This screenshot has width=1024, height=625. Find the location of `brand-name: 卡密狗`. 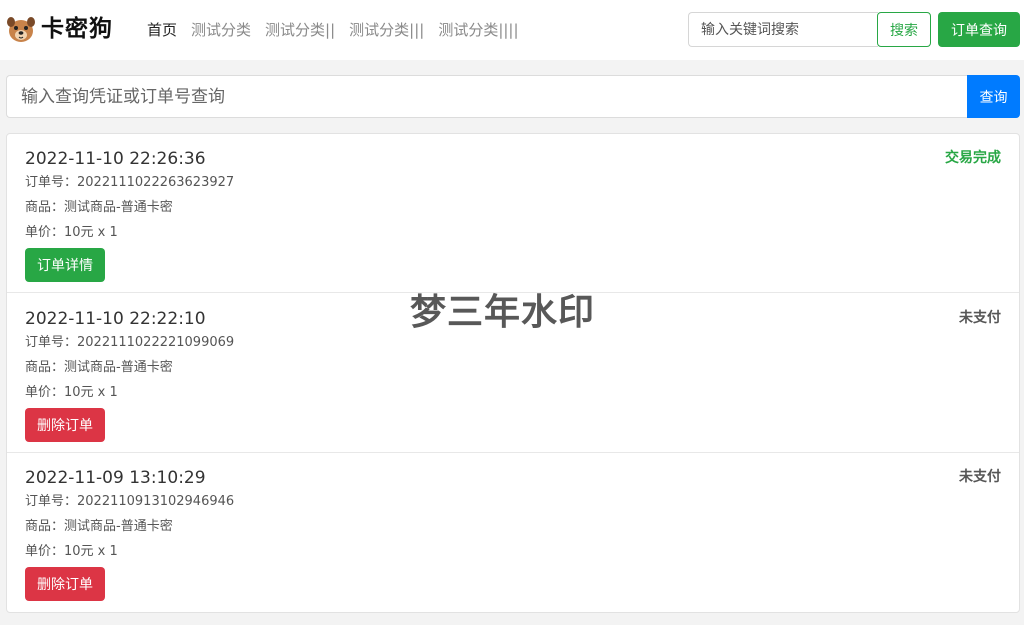

brand-name: 卡密狗 is located at coordinates (77, 29).